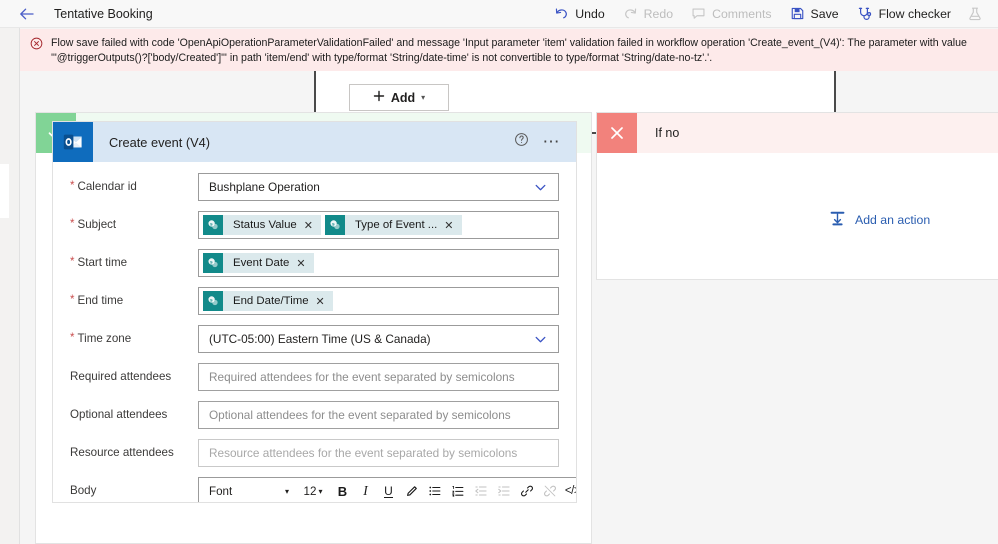  I want to click on dynamic-content-token: s Status Value ✕, so click(262, 225).